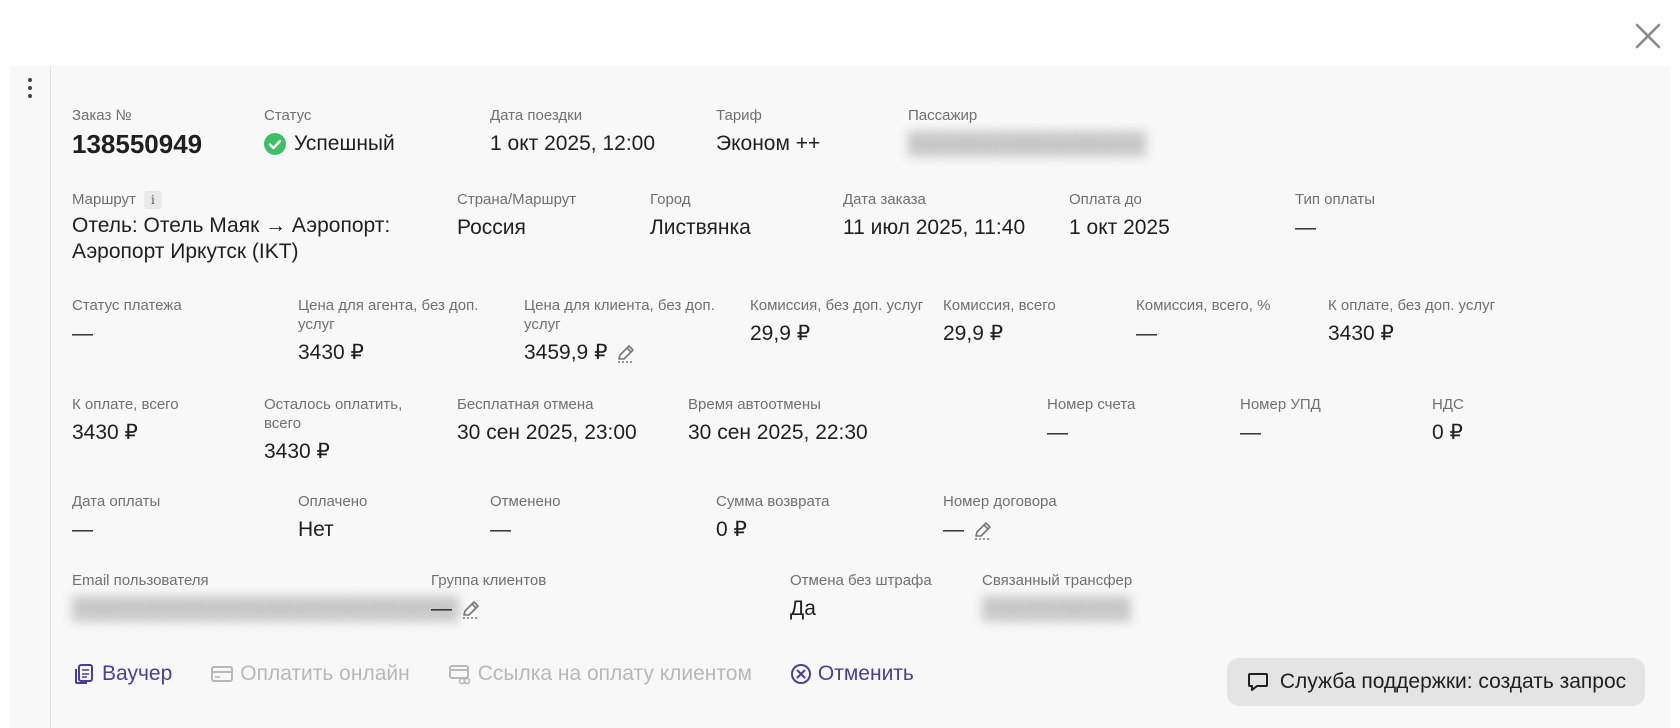 This screenshot has height=728, width=1680. I want to click on agent-price-label-2: услуг, so click(316, 324).